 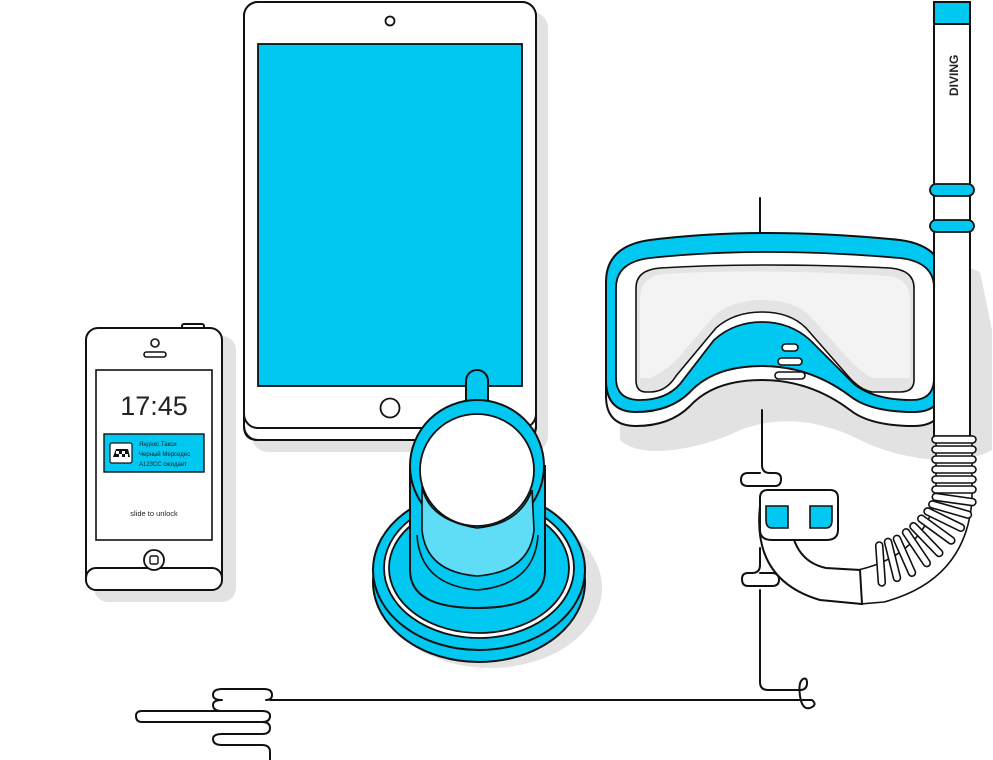 I want to click on tablet-home-button, so click(x=390, y=408).